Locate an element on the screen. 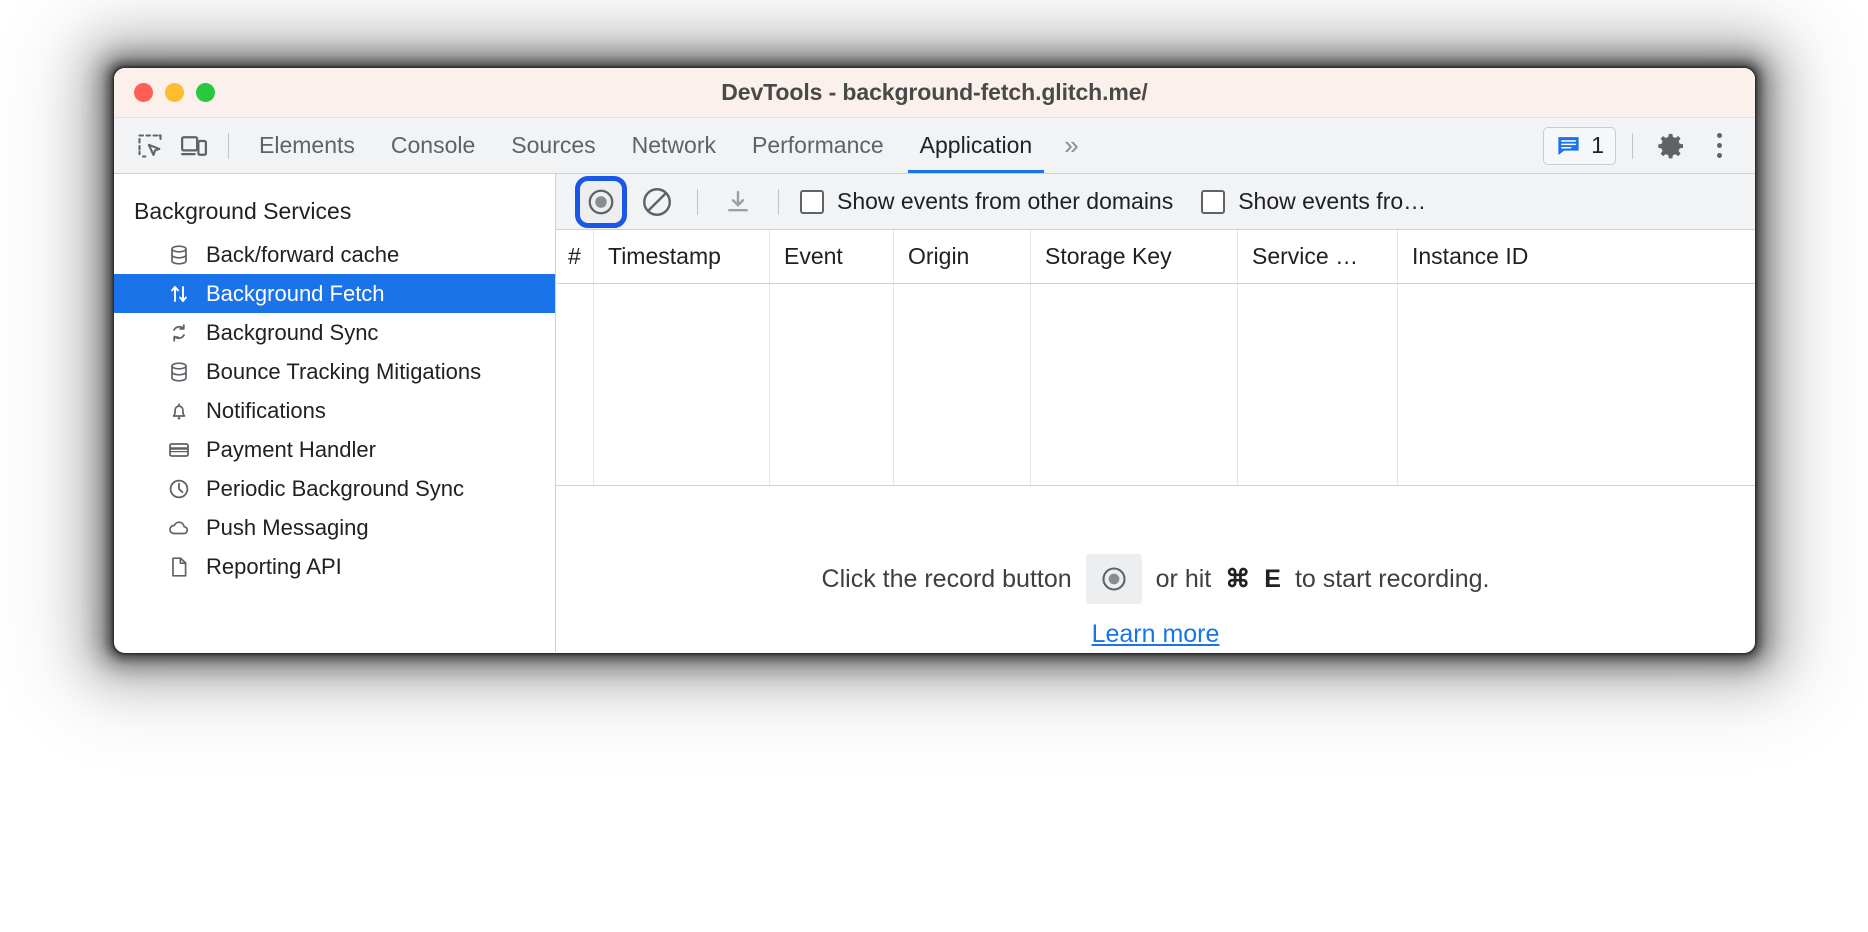 Image resolution: width=1868 pixels, height=932 pixels. column-header-timestamp: Timestamp is located at coordinates (682, 256).